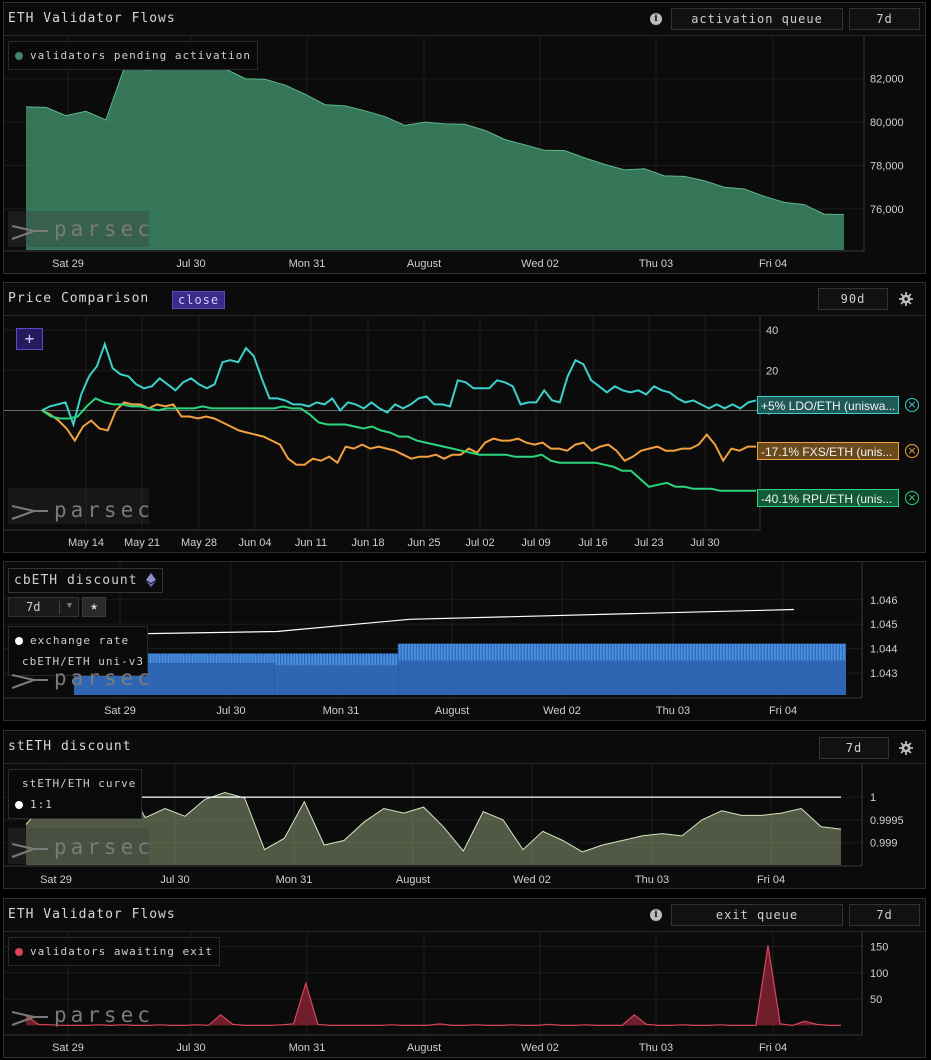  I want to click on add-series-button: +, so click(29, 339).